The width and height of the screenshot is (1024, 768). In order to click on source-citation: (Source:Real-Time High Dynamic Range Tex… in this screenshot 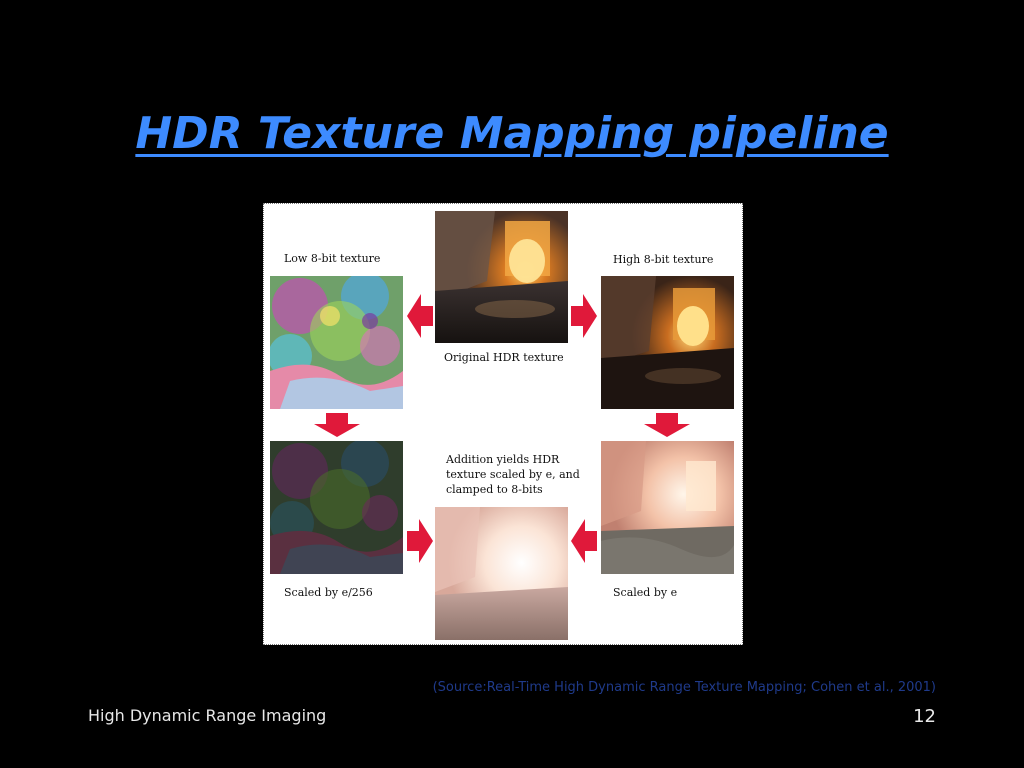, I will do `click(684, 687)`.